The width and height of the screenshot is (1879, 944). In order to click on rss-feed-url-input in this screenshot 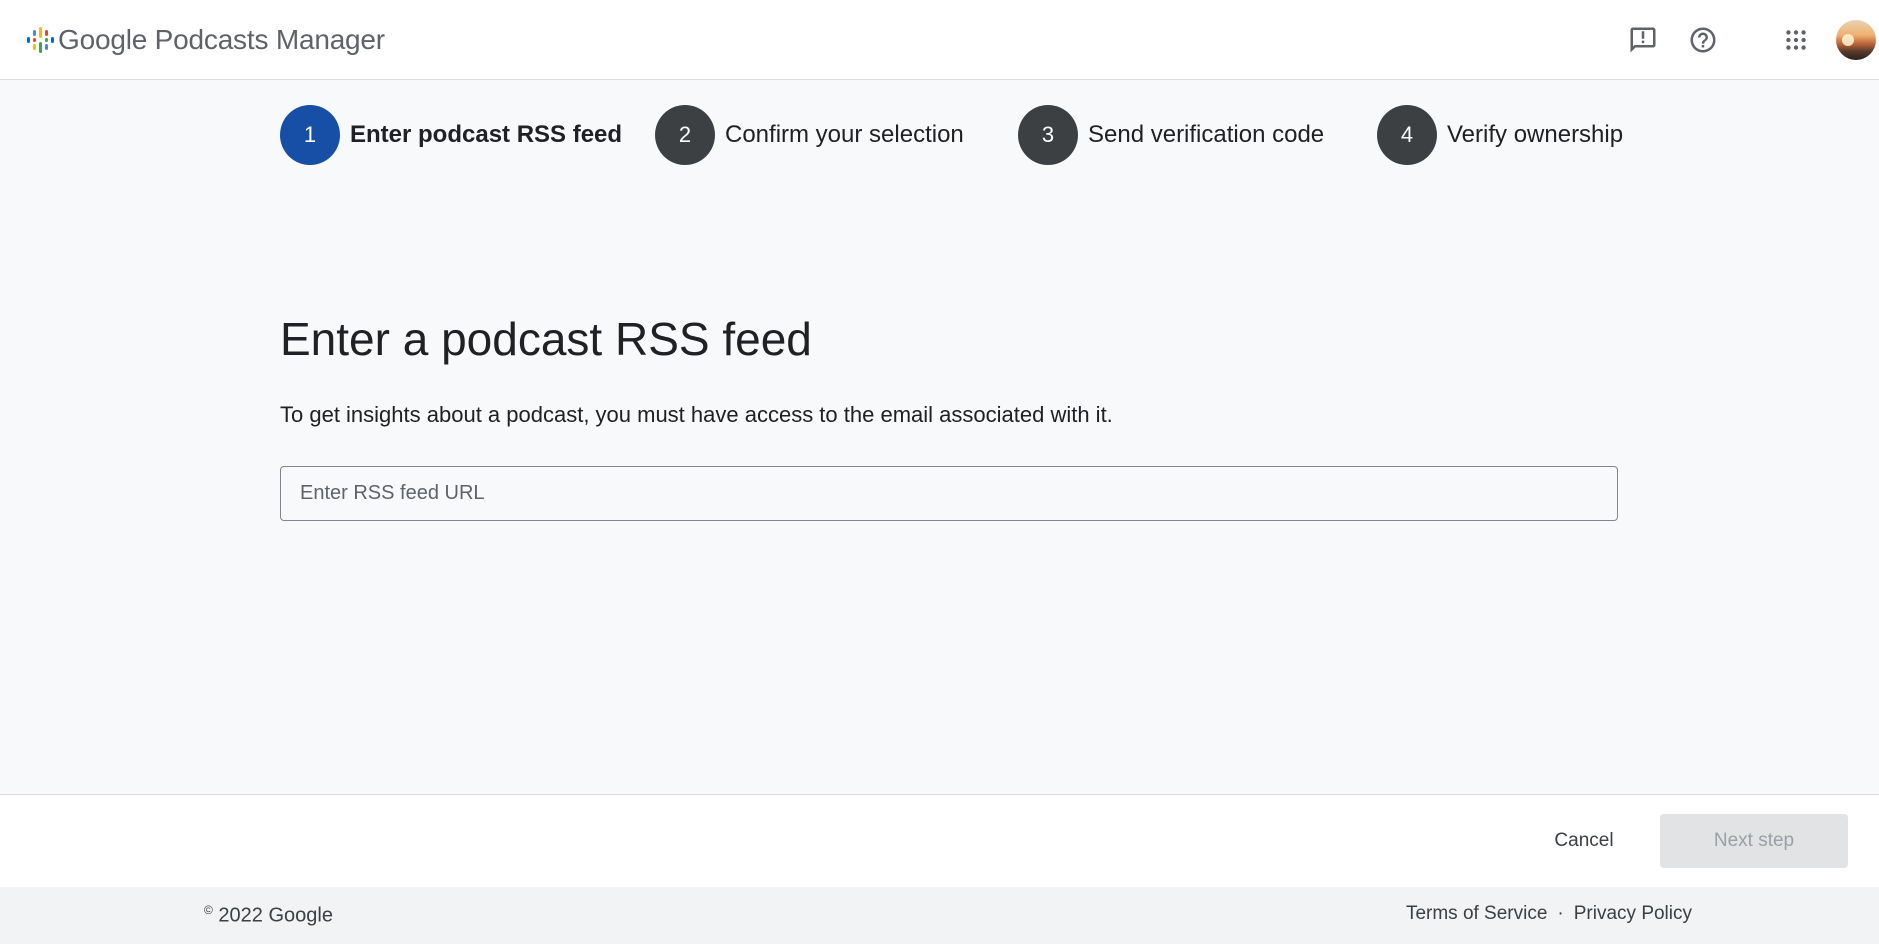, I will do `click(949, 493)`.